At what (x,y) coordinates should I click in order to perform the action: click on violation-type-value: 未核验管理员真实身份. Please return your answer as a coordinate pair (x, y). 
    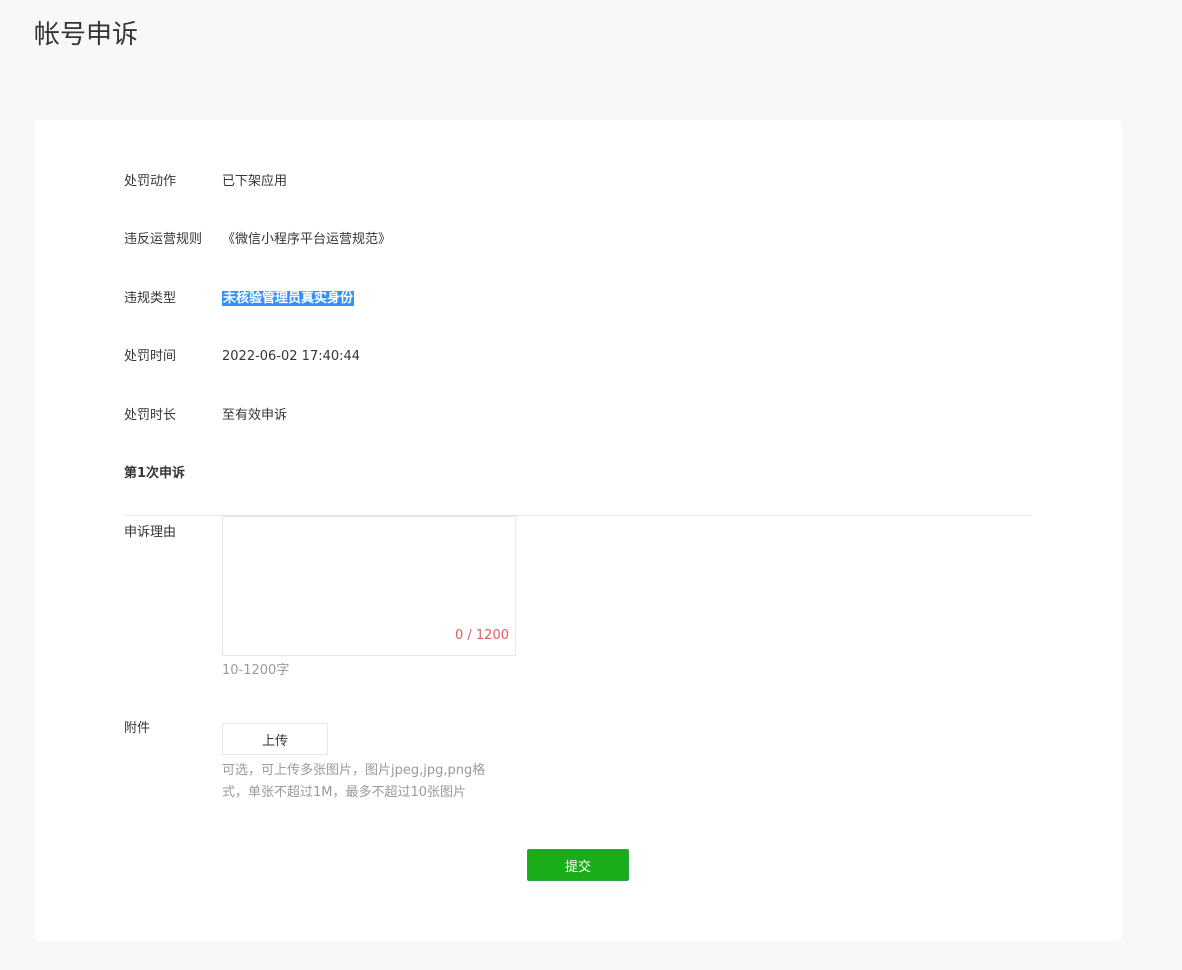
    Looking at the image, I should click on (288, 298).